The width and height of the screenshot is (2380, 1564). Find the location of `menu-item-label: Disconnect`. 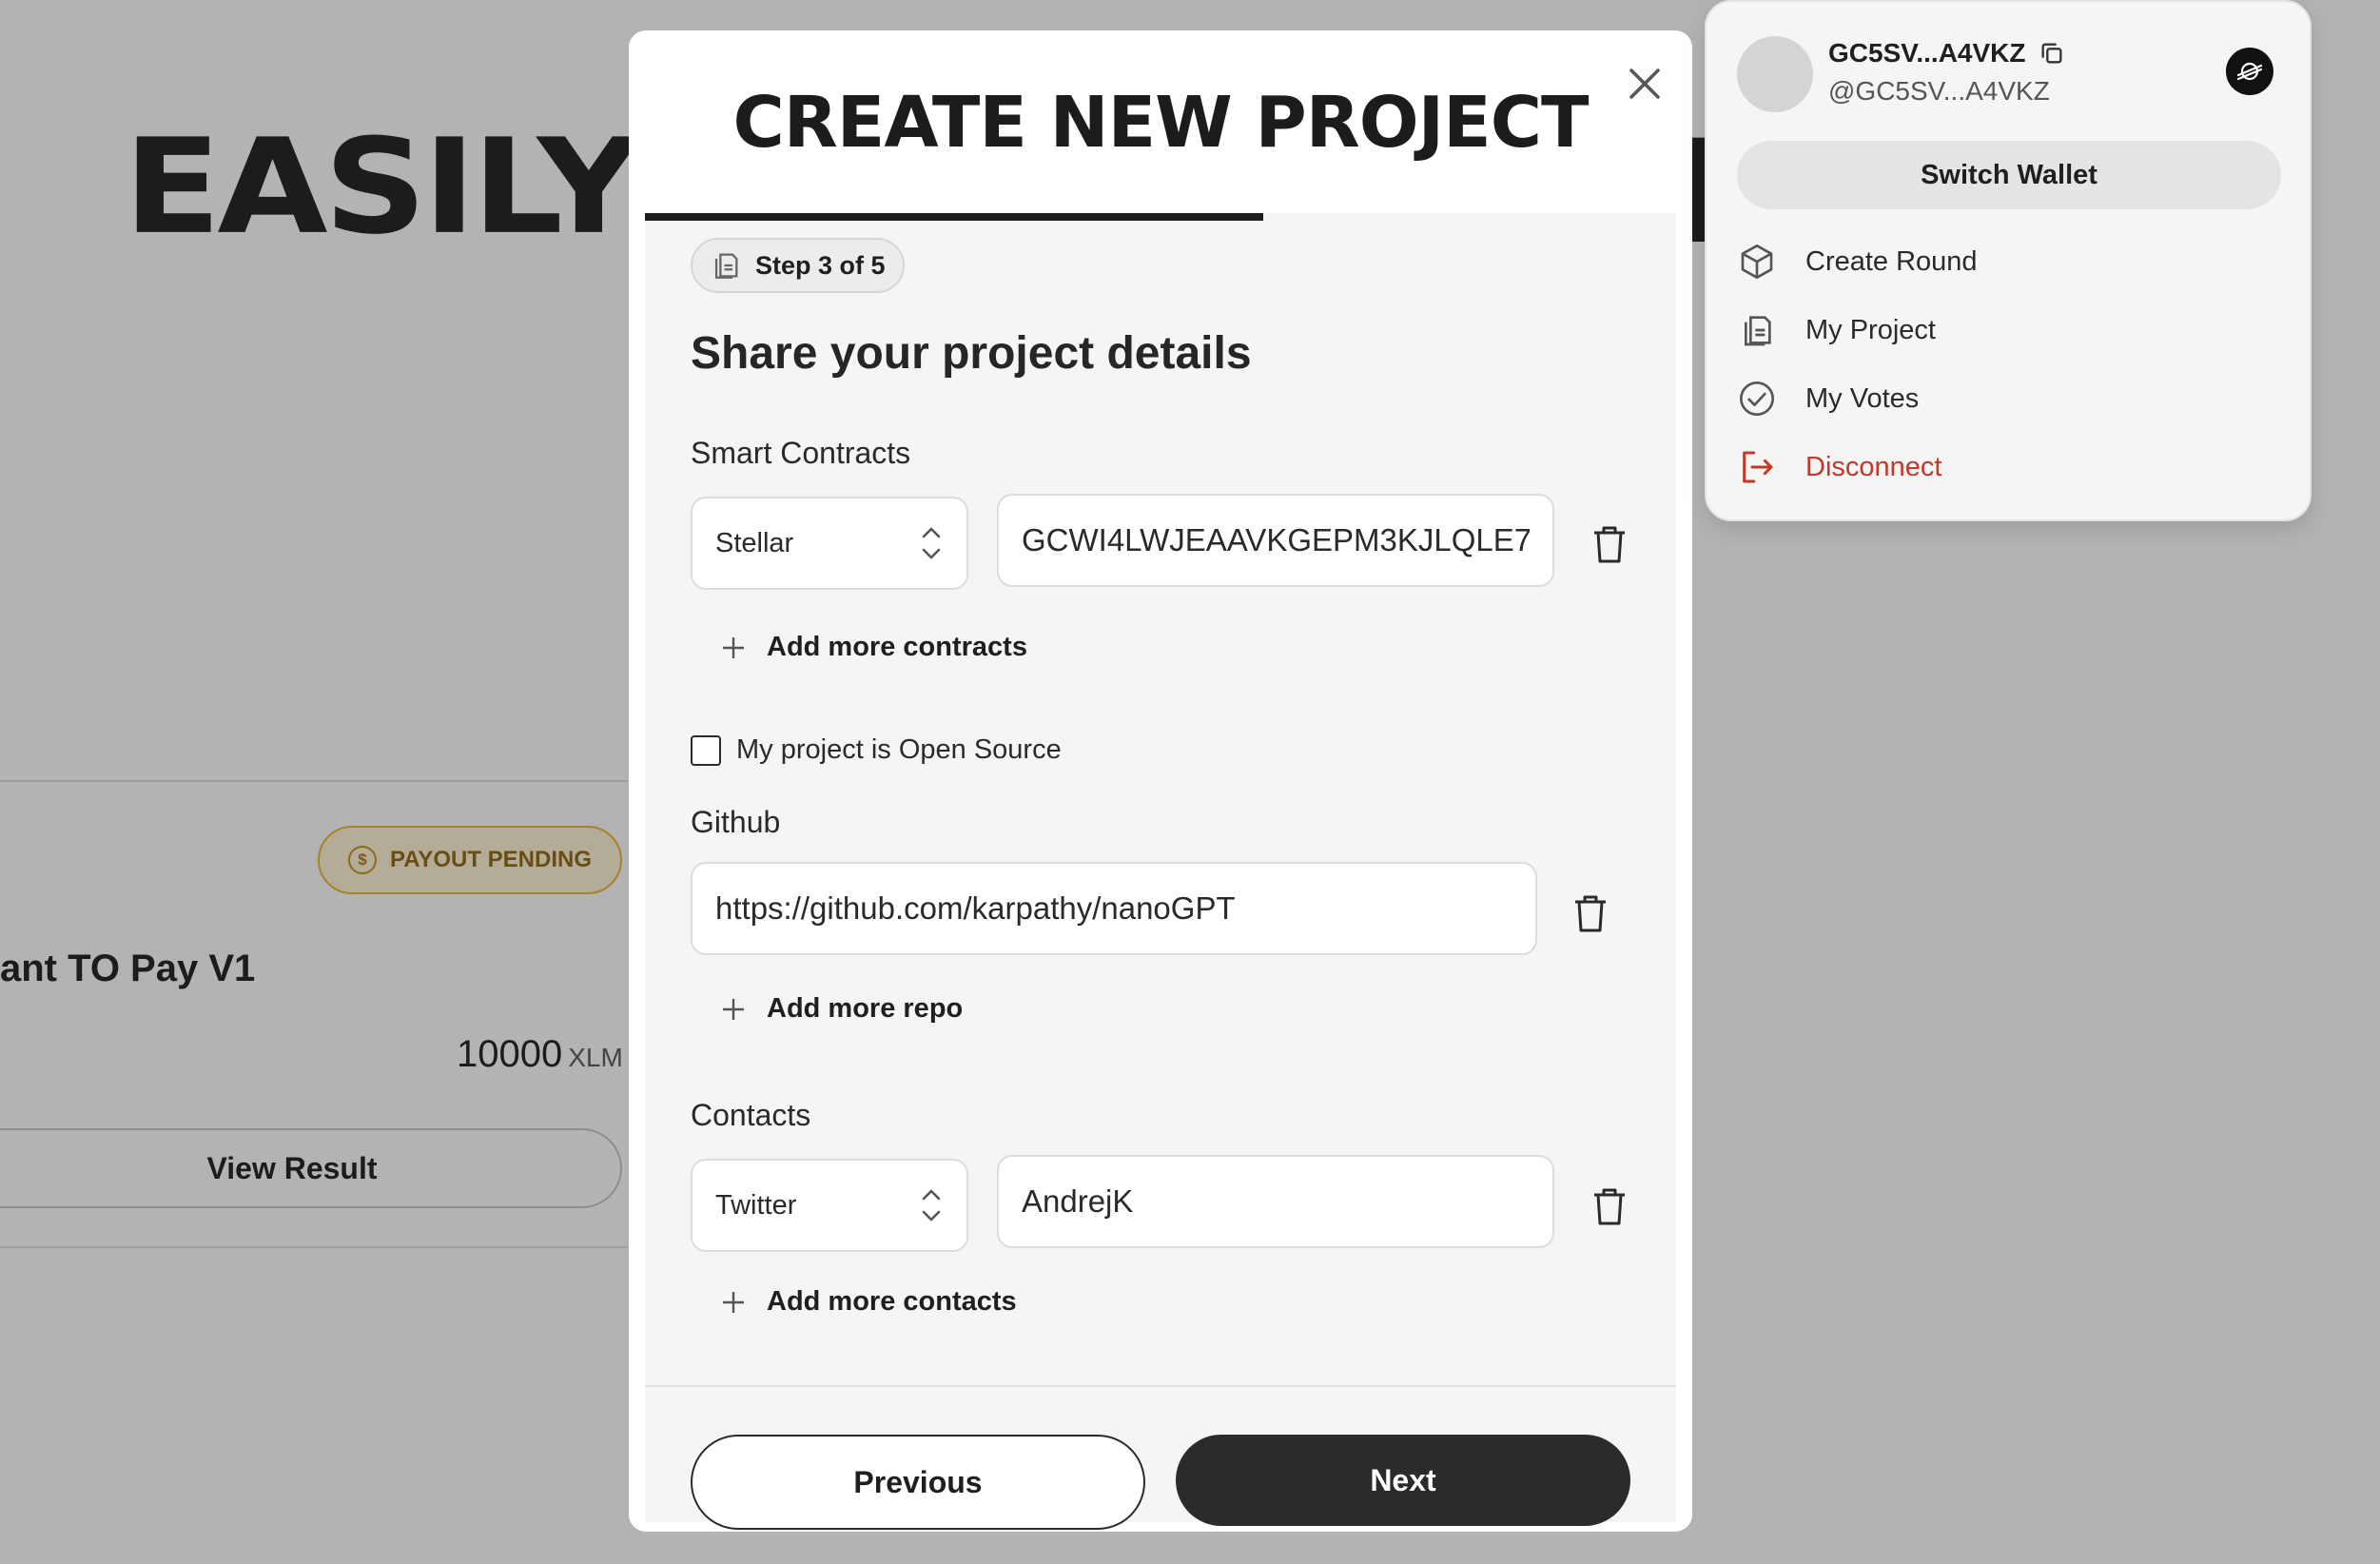

menu-item-label: Disconnect is located at coordinates (1873, 466).